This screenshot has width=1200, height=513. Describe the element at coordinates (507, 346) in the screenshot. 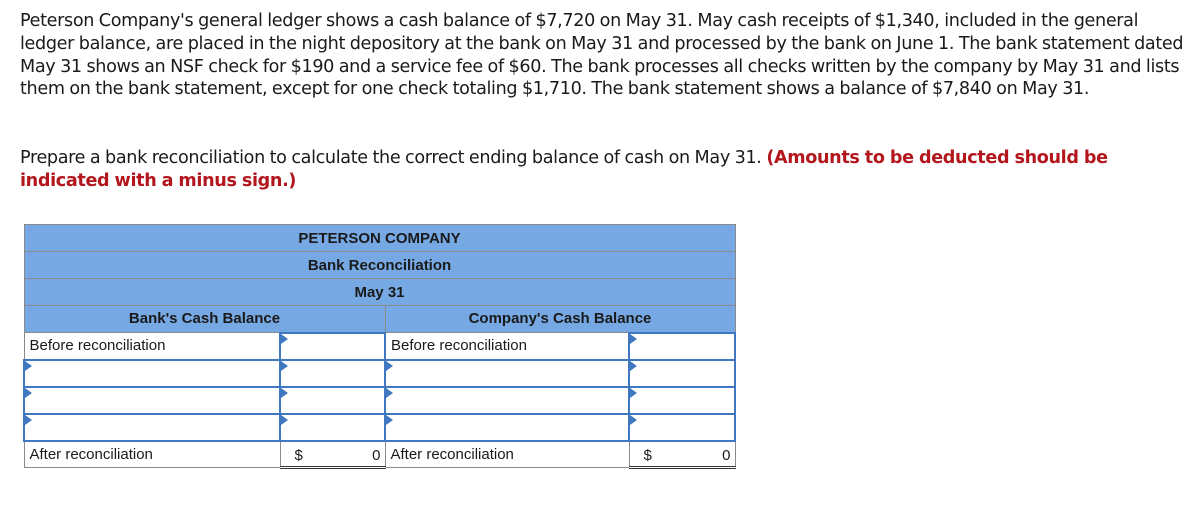

I see `company-before-label: Before reconciliation` at that location.